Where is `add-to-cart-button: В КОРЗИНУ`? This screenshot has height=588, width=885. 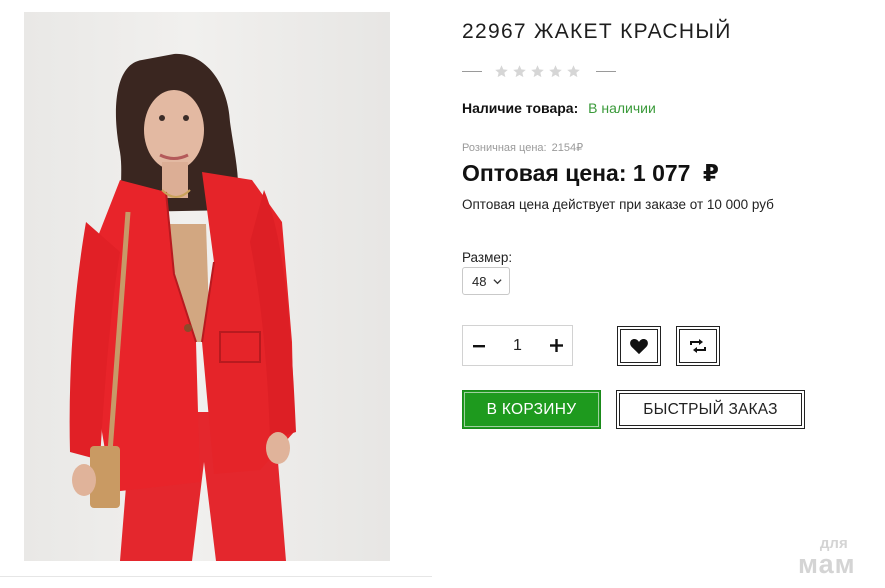
add-to-cart-button: В КОРЗИНУ is located at coordinates (531, 409).